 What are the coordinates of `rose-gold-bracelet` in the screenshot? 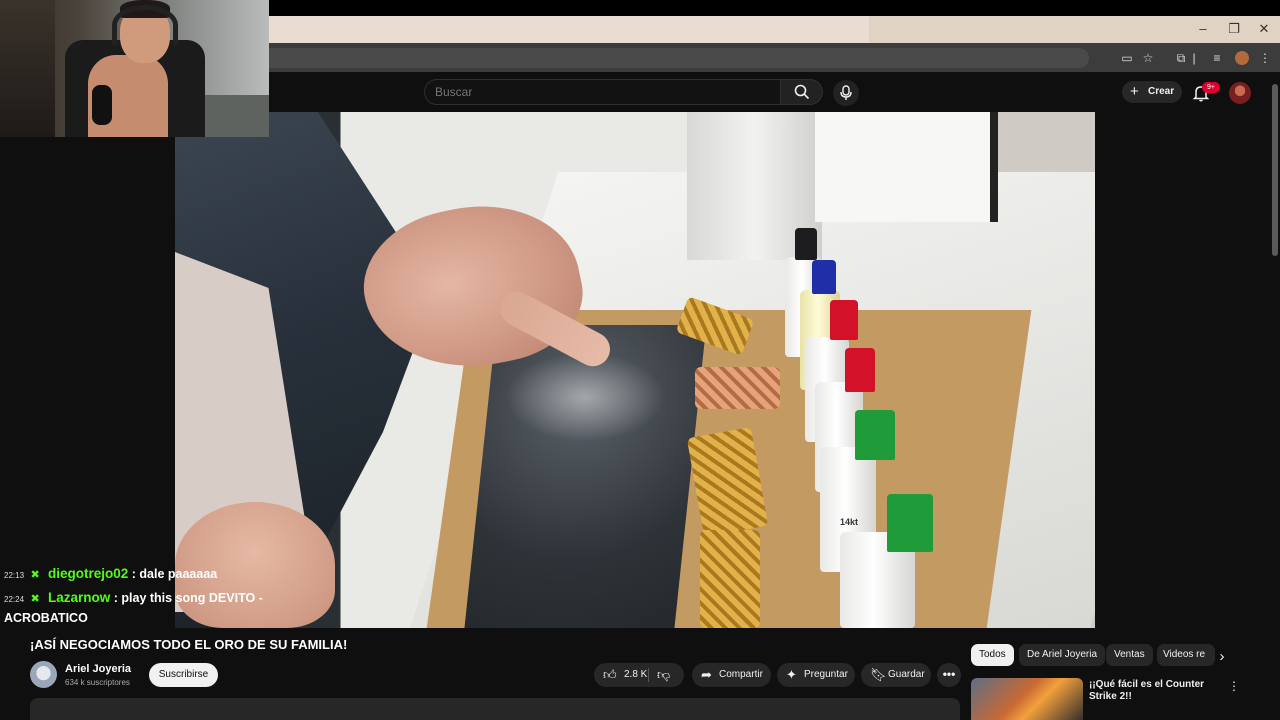 It's located at (737, 388).